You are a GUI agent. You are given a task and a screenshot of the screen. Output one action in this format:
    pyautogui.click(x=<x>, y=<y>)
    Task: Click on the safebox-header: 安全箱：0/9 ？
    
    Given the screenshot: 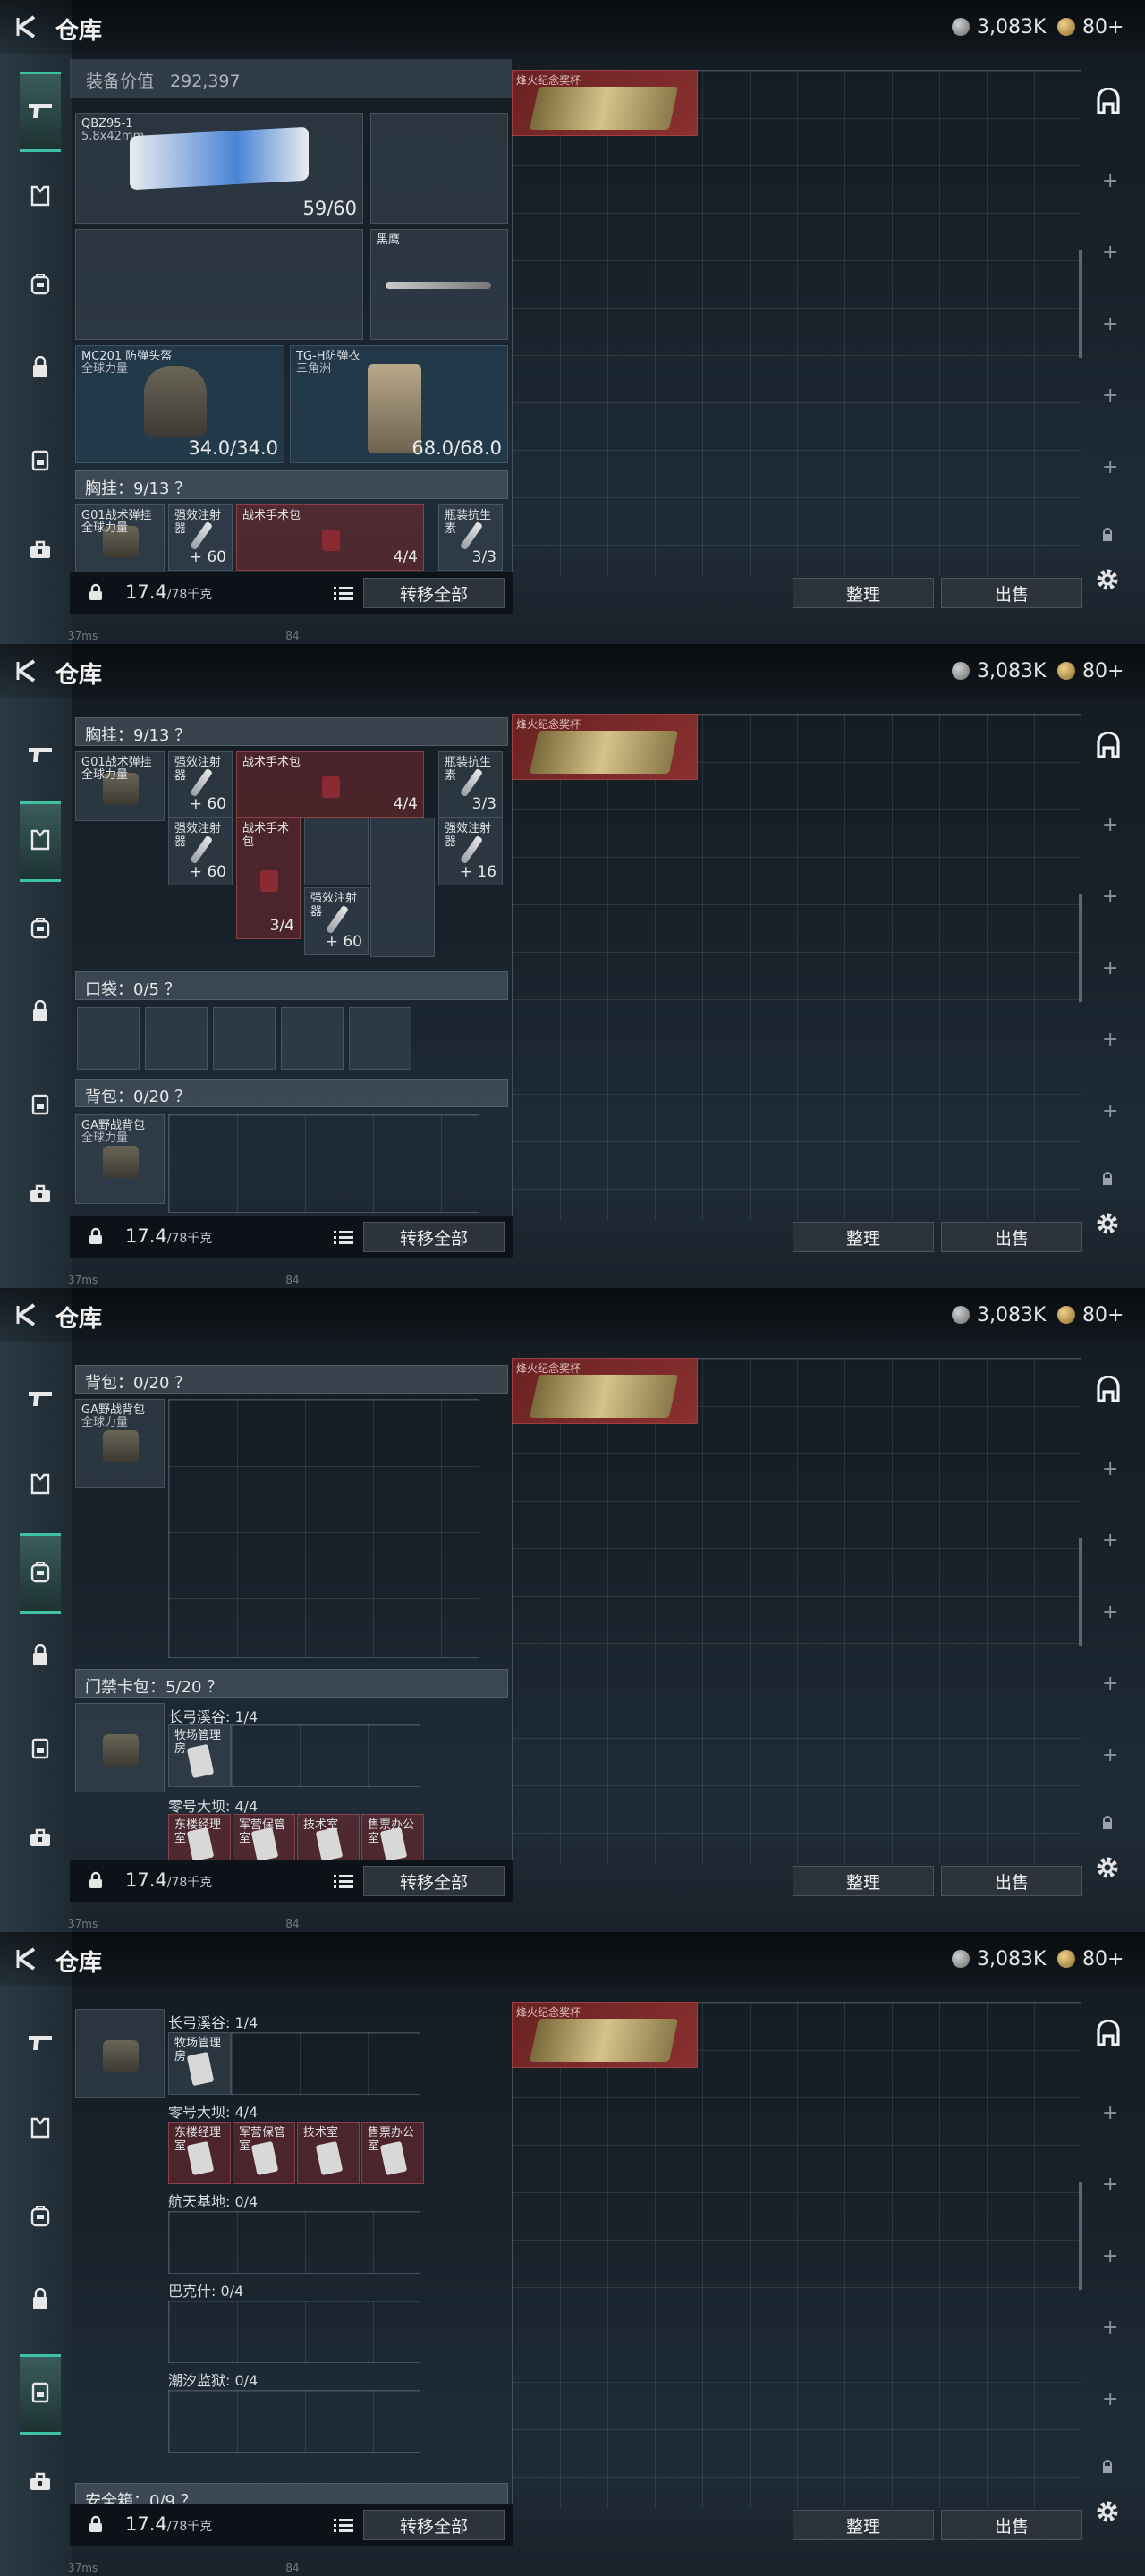 What is the action you would take?
    pyautogui.click(x=291, y=2493)
    